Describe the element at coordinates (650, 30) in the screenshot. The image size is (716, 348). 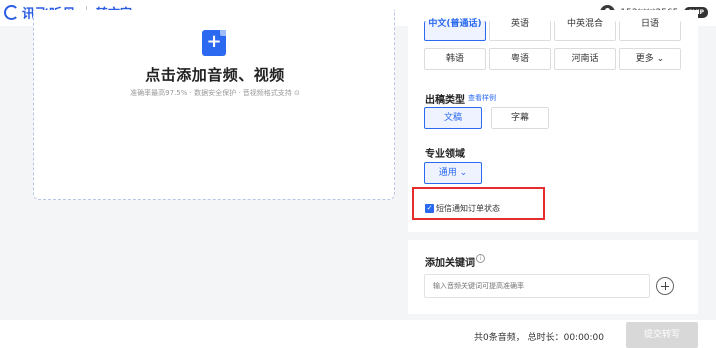
I see `lang-option-japanese: 日语` at that location.